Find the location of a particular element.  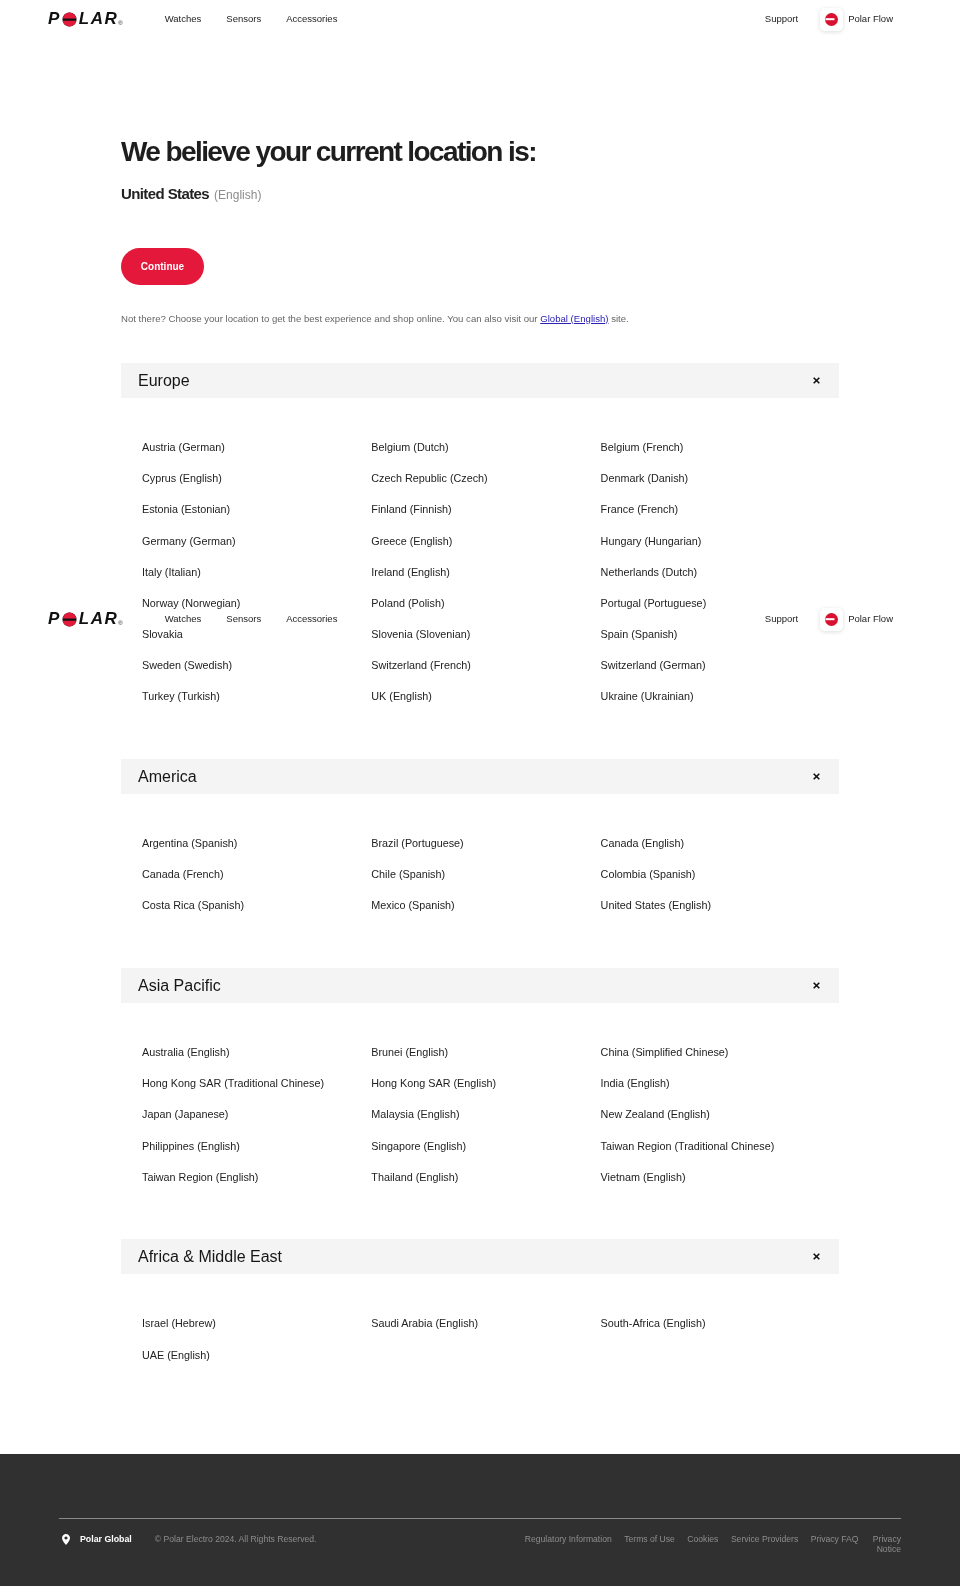

country-link: Vietnam (English) is located at coordinates (643, 1176).